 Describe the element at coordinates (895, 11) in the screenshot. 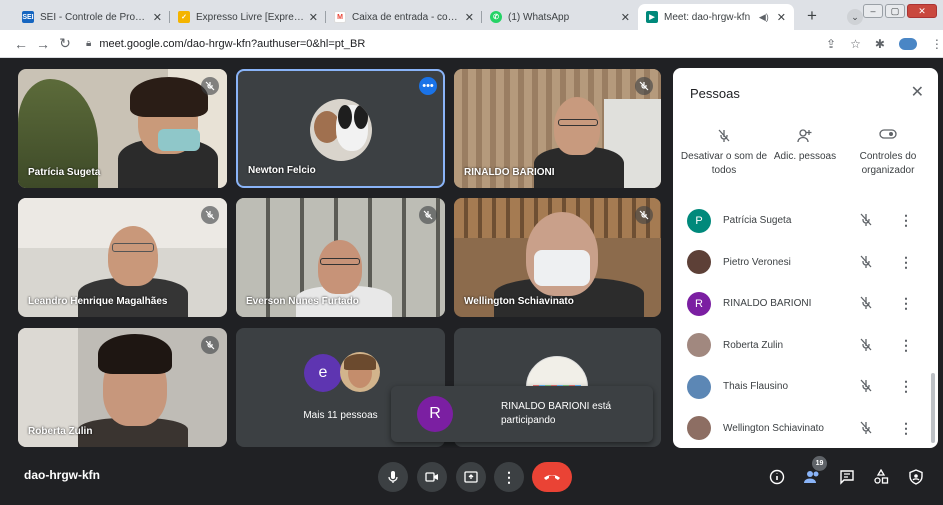

I see `maximize-icon: ▢` at that location.